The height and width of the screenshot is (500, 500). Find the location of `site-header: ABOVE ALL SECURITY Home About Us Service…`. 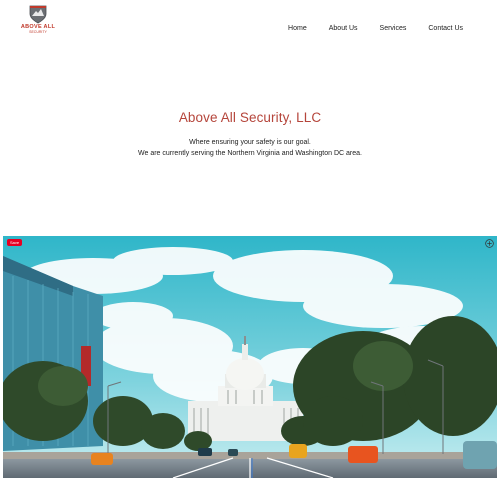

site-header: ABOVE ALL SECURITY Home About Us Service… is located at coordinates (250, 30).